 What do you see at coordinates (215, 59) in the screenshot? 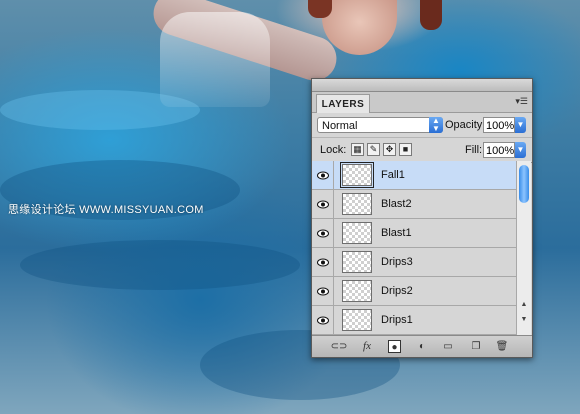
I see `water-splash` at bounding box center [215, 59].